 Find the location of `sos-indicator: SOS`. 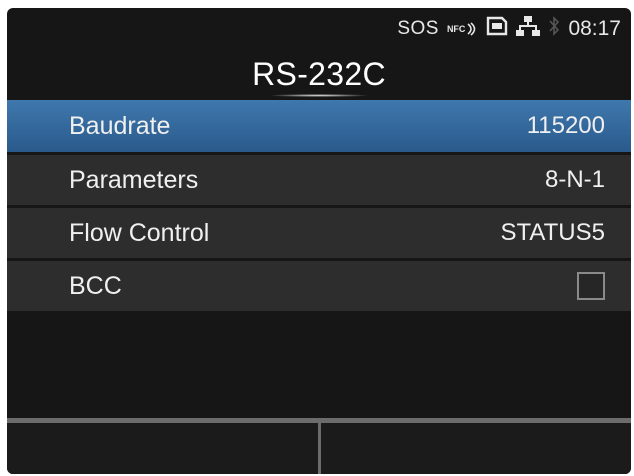

sos-indicator: SOS is located at coordinates (418, 28).